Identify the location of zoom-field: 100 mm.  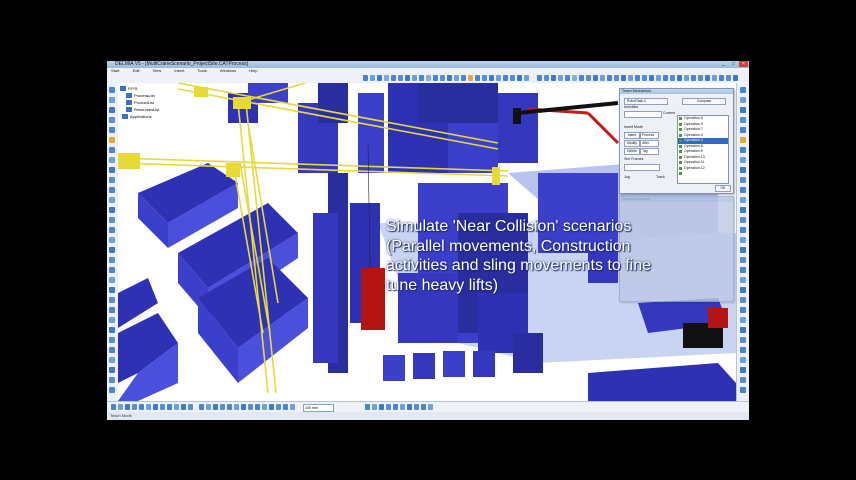
(318, 408).